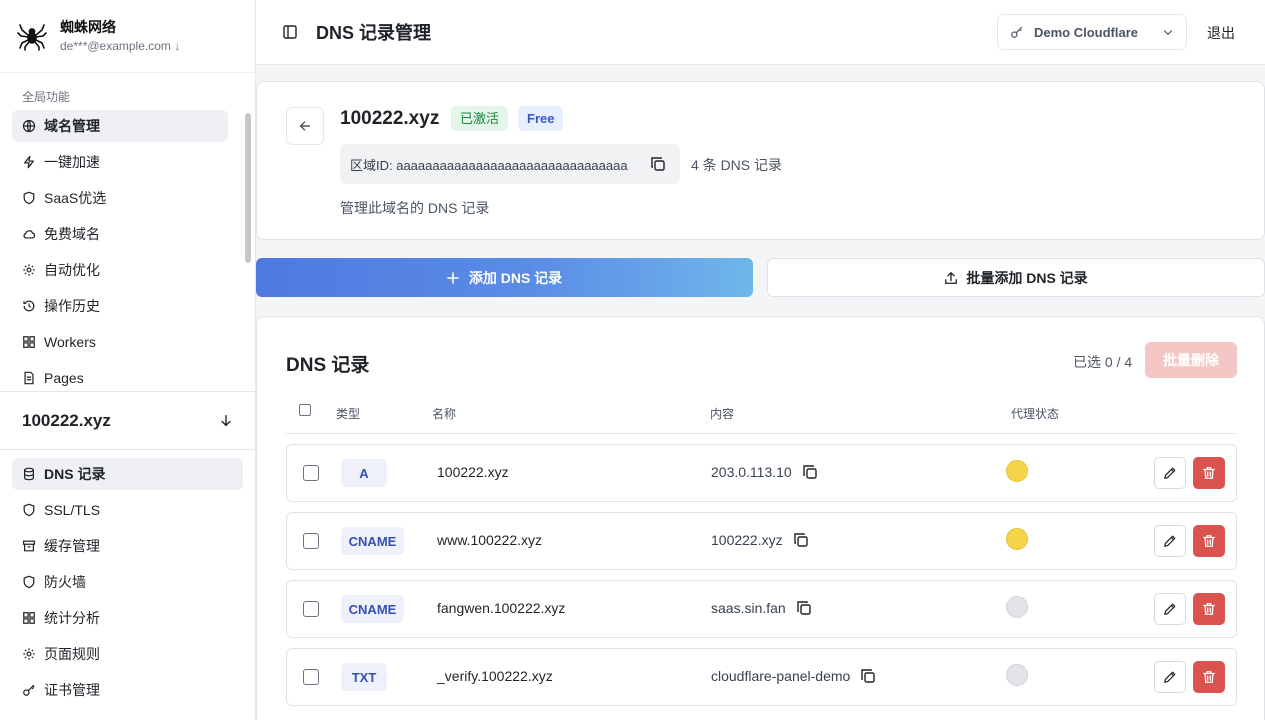  I want to click on selected-count: 已选 0 / 4, so click(1103, 362).